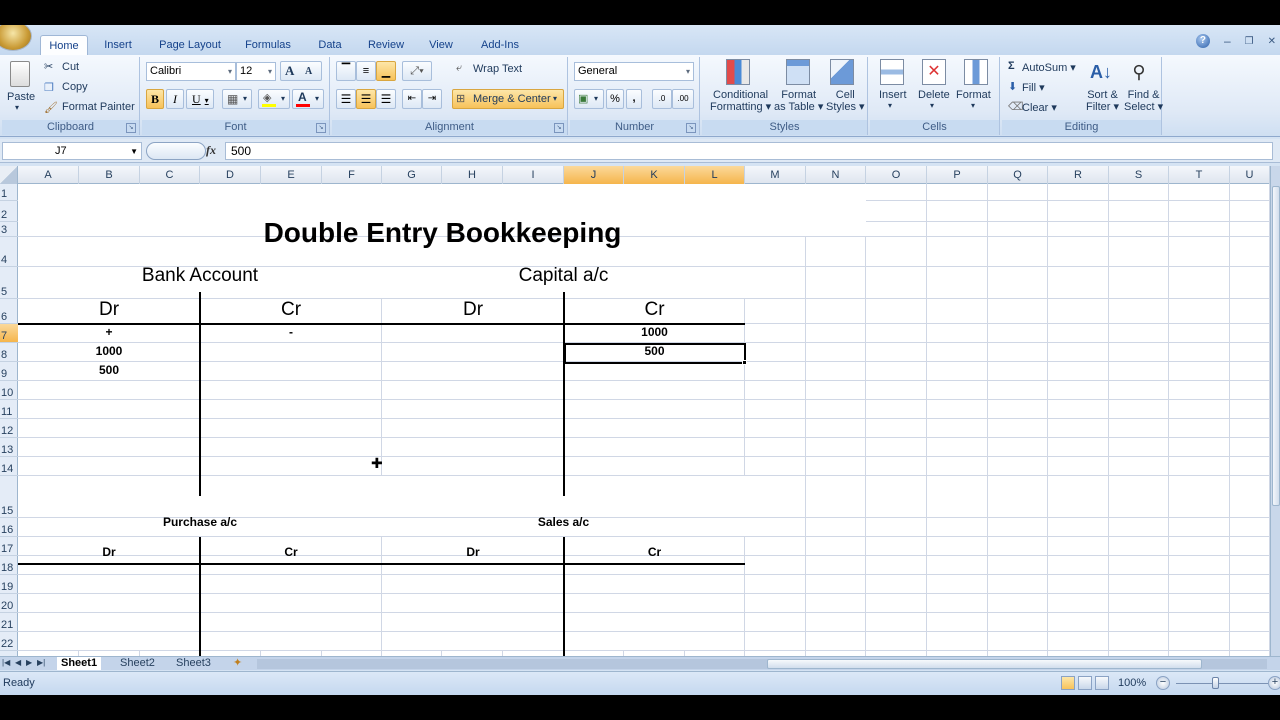 The height and width of the screenshot is (720, 1280). What do you see at coordinates (200, 522) in the screenshot?
I see `account-title-purchase: Purchase a/c` at bounding box center [200, 522].